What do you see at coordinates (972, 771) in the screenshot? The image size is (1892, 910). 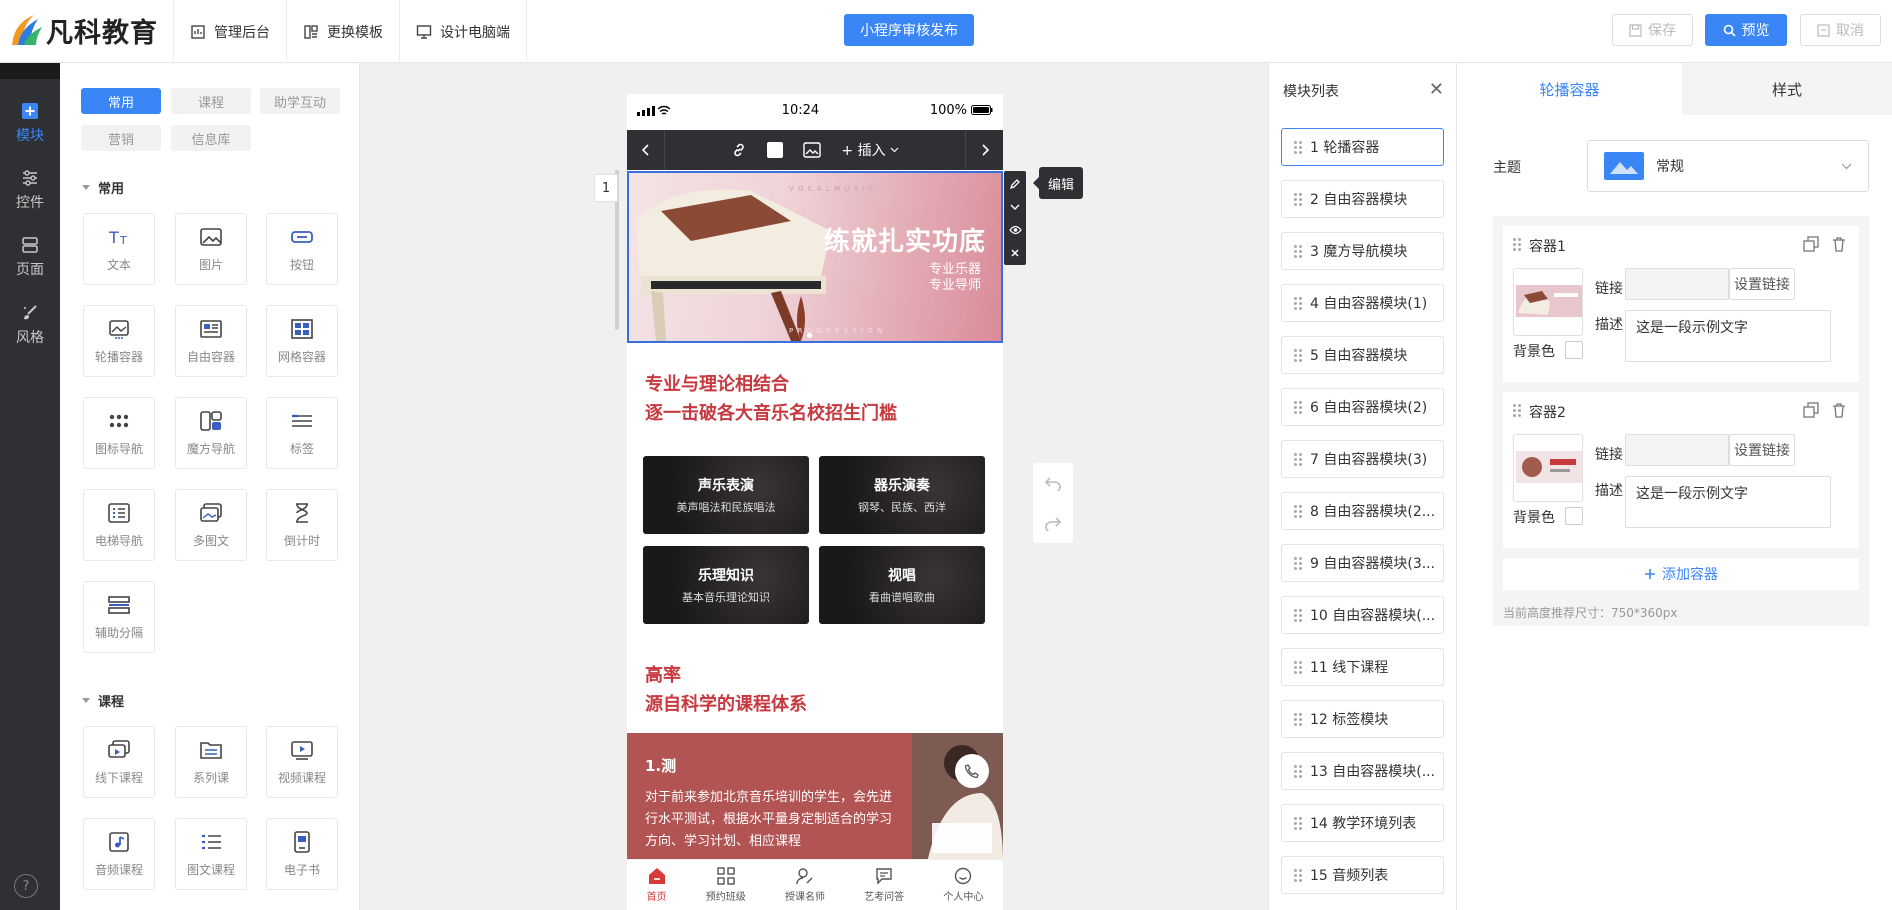 I see `phone-call-icon` at bounding box center [972, 771].